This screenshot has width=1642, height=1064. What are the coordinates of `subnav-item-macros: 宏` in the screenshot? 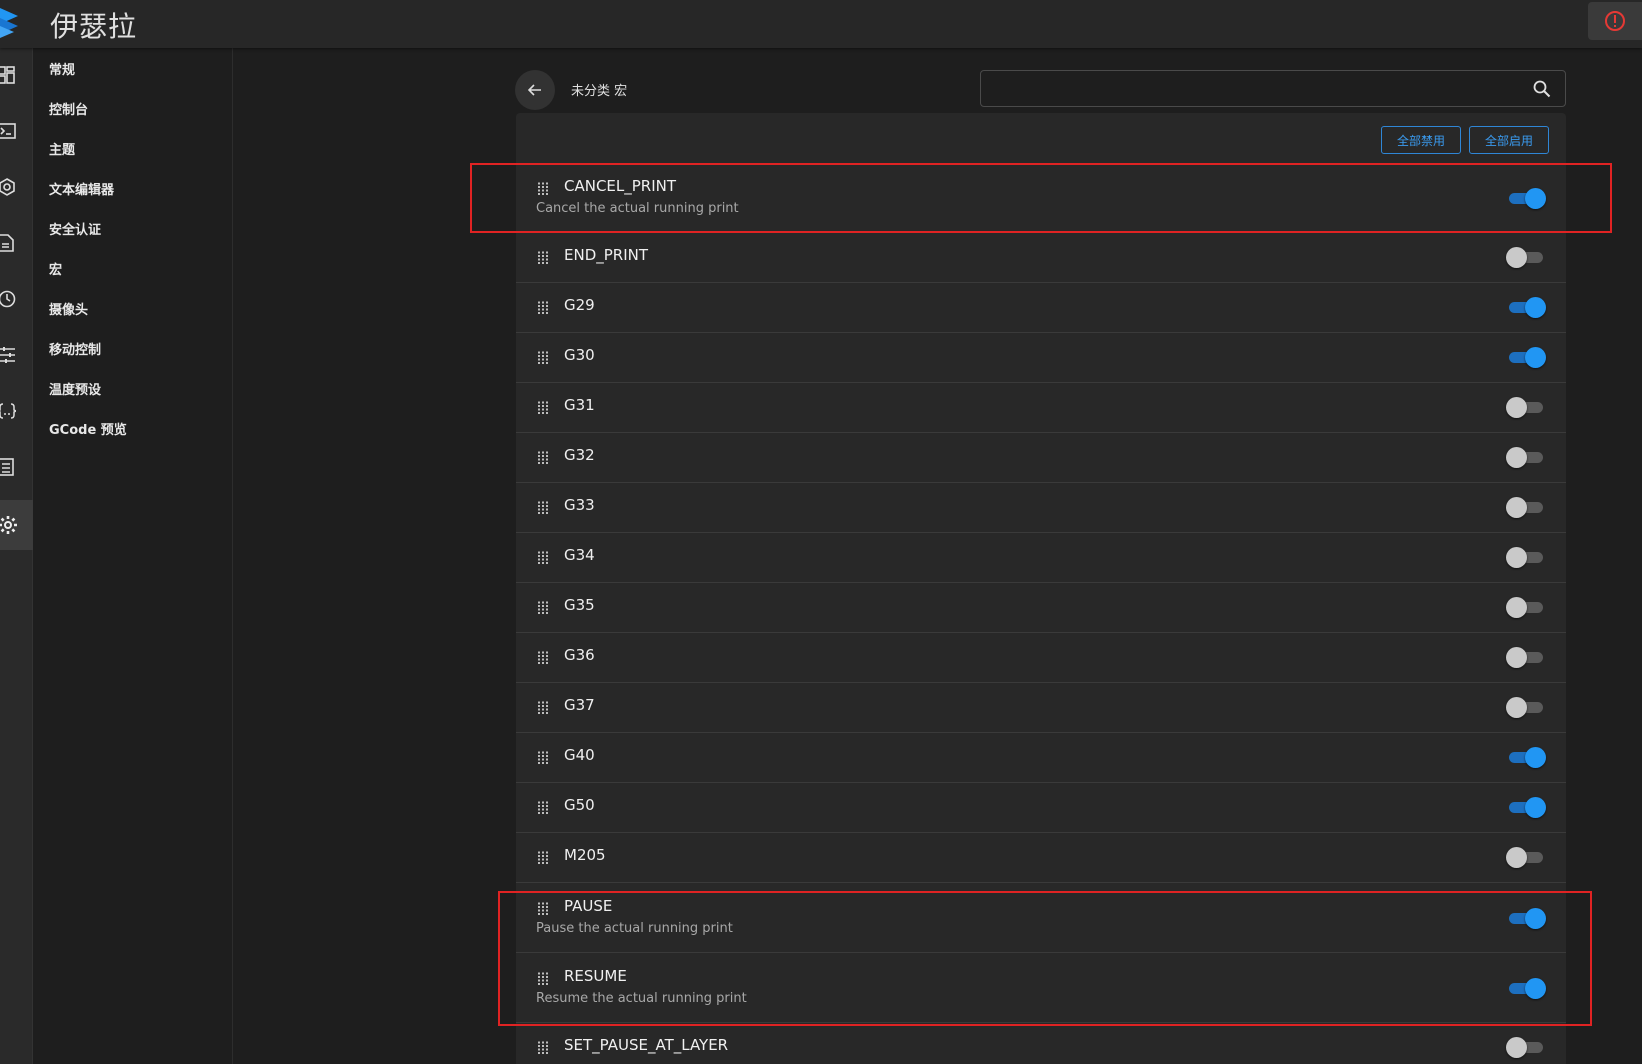 It's located at (55, 268).